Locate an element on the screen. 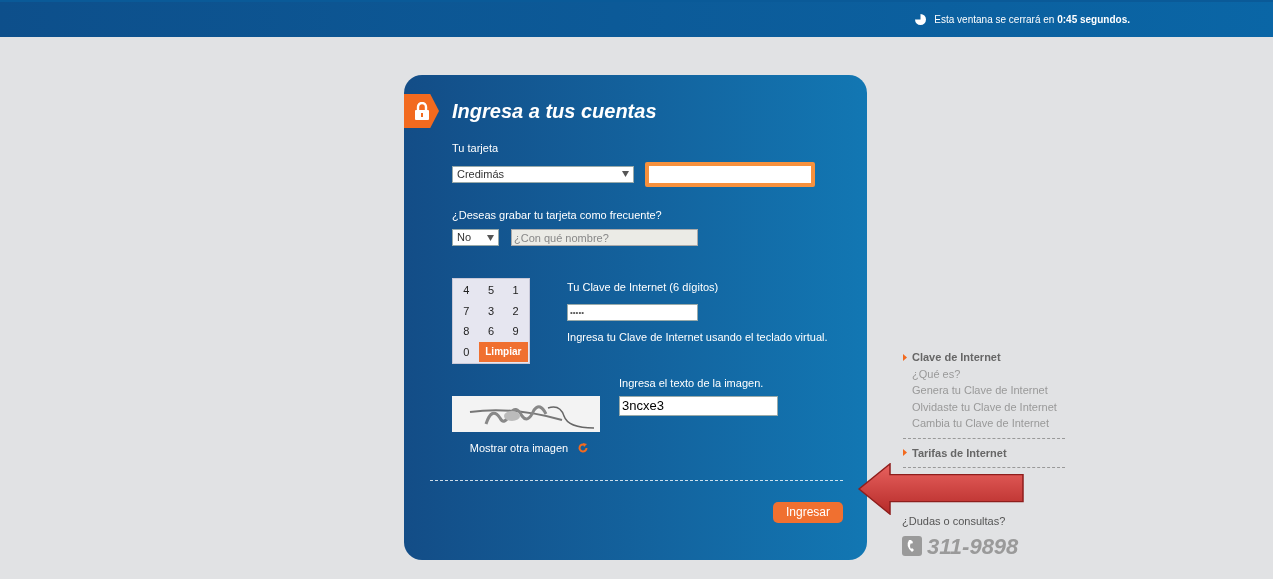  password-field: ••••• is located at coordinates (632, 312).